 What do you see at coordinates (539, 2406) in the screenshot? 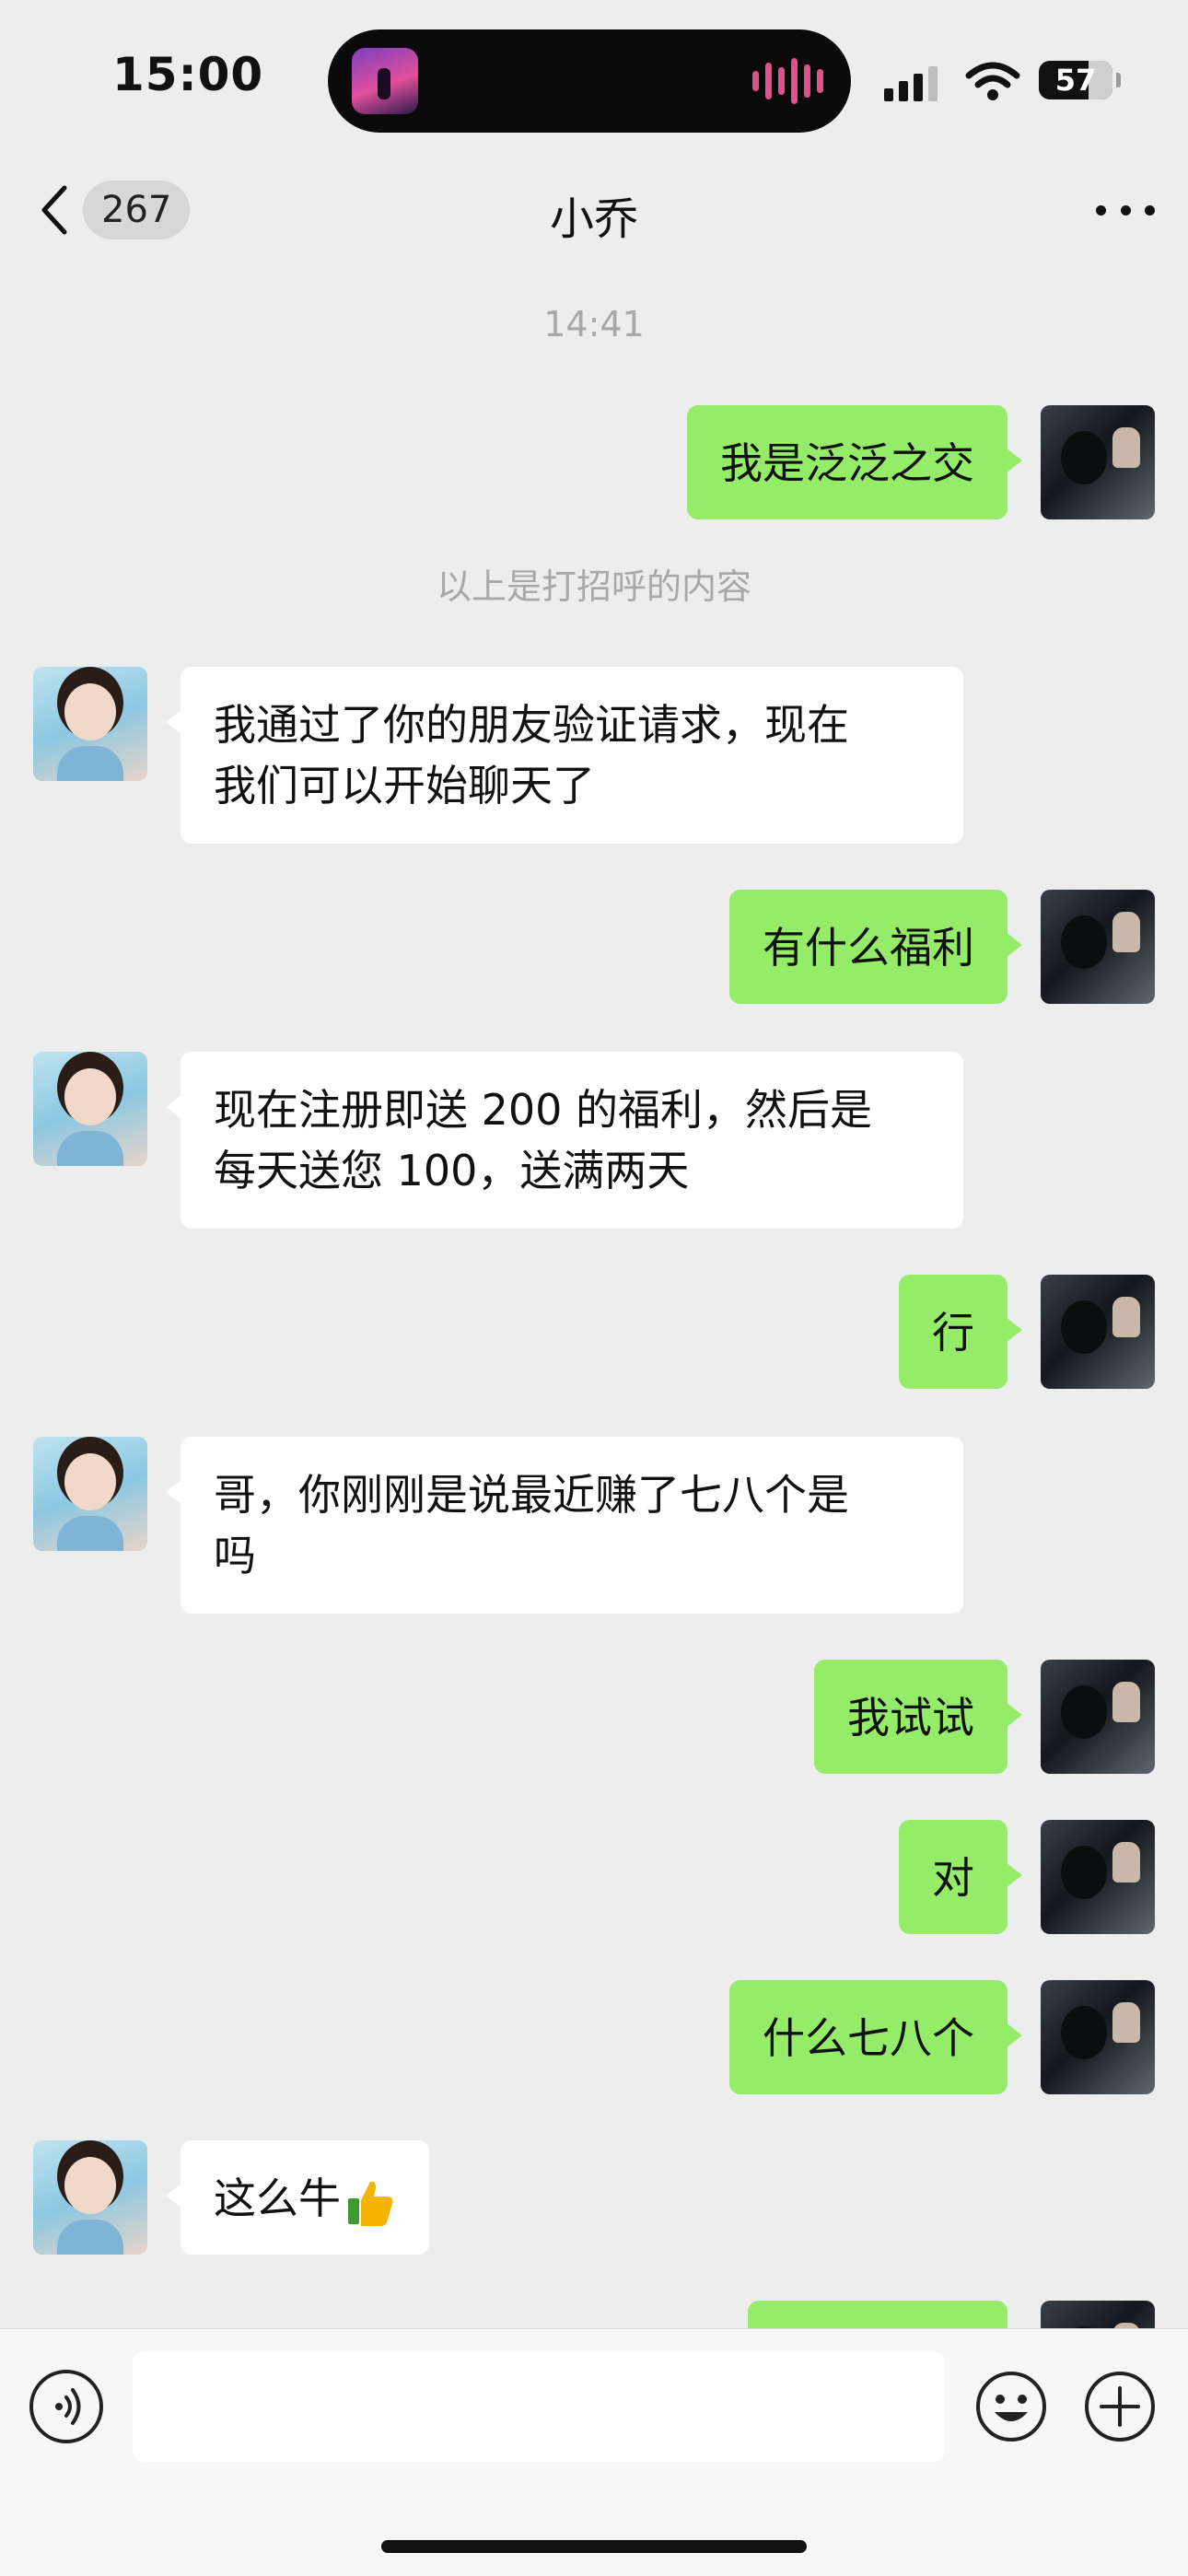
I see `message-text-field` at bounding box center [539, 2406].